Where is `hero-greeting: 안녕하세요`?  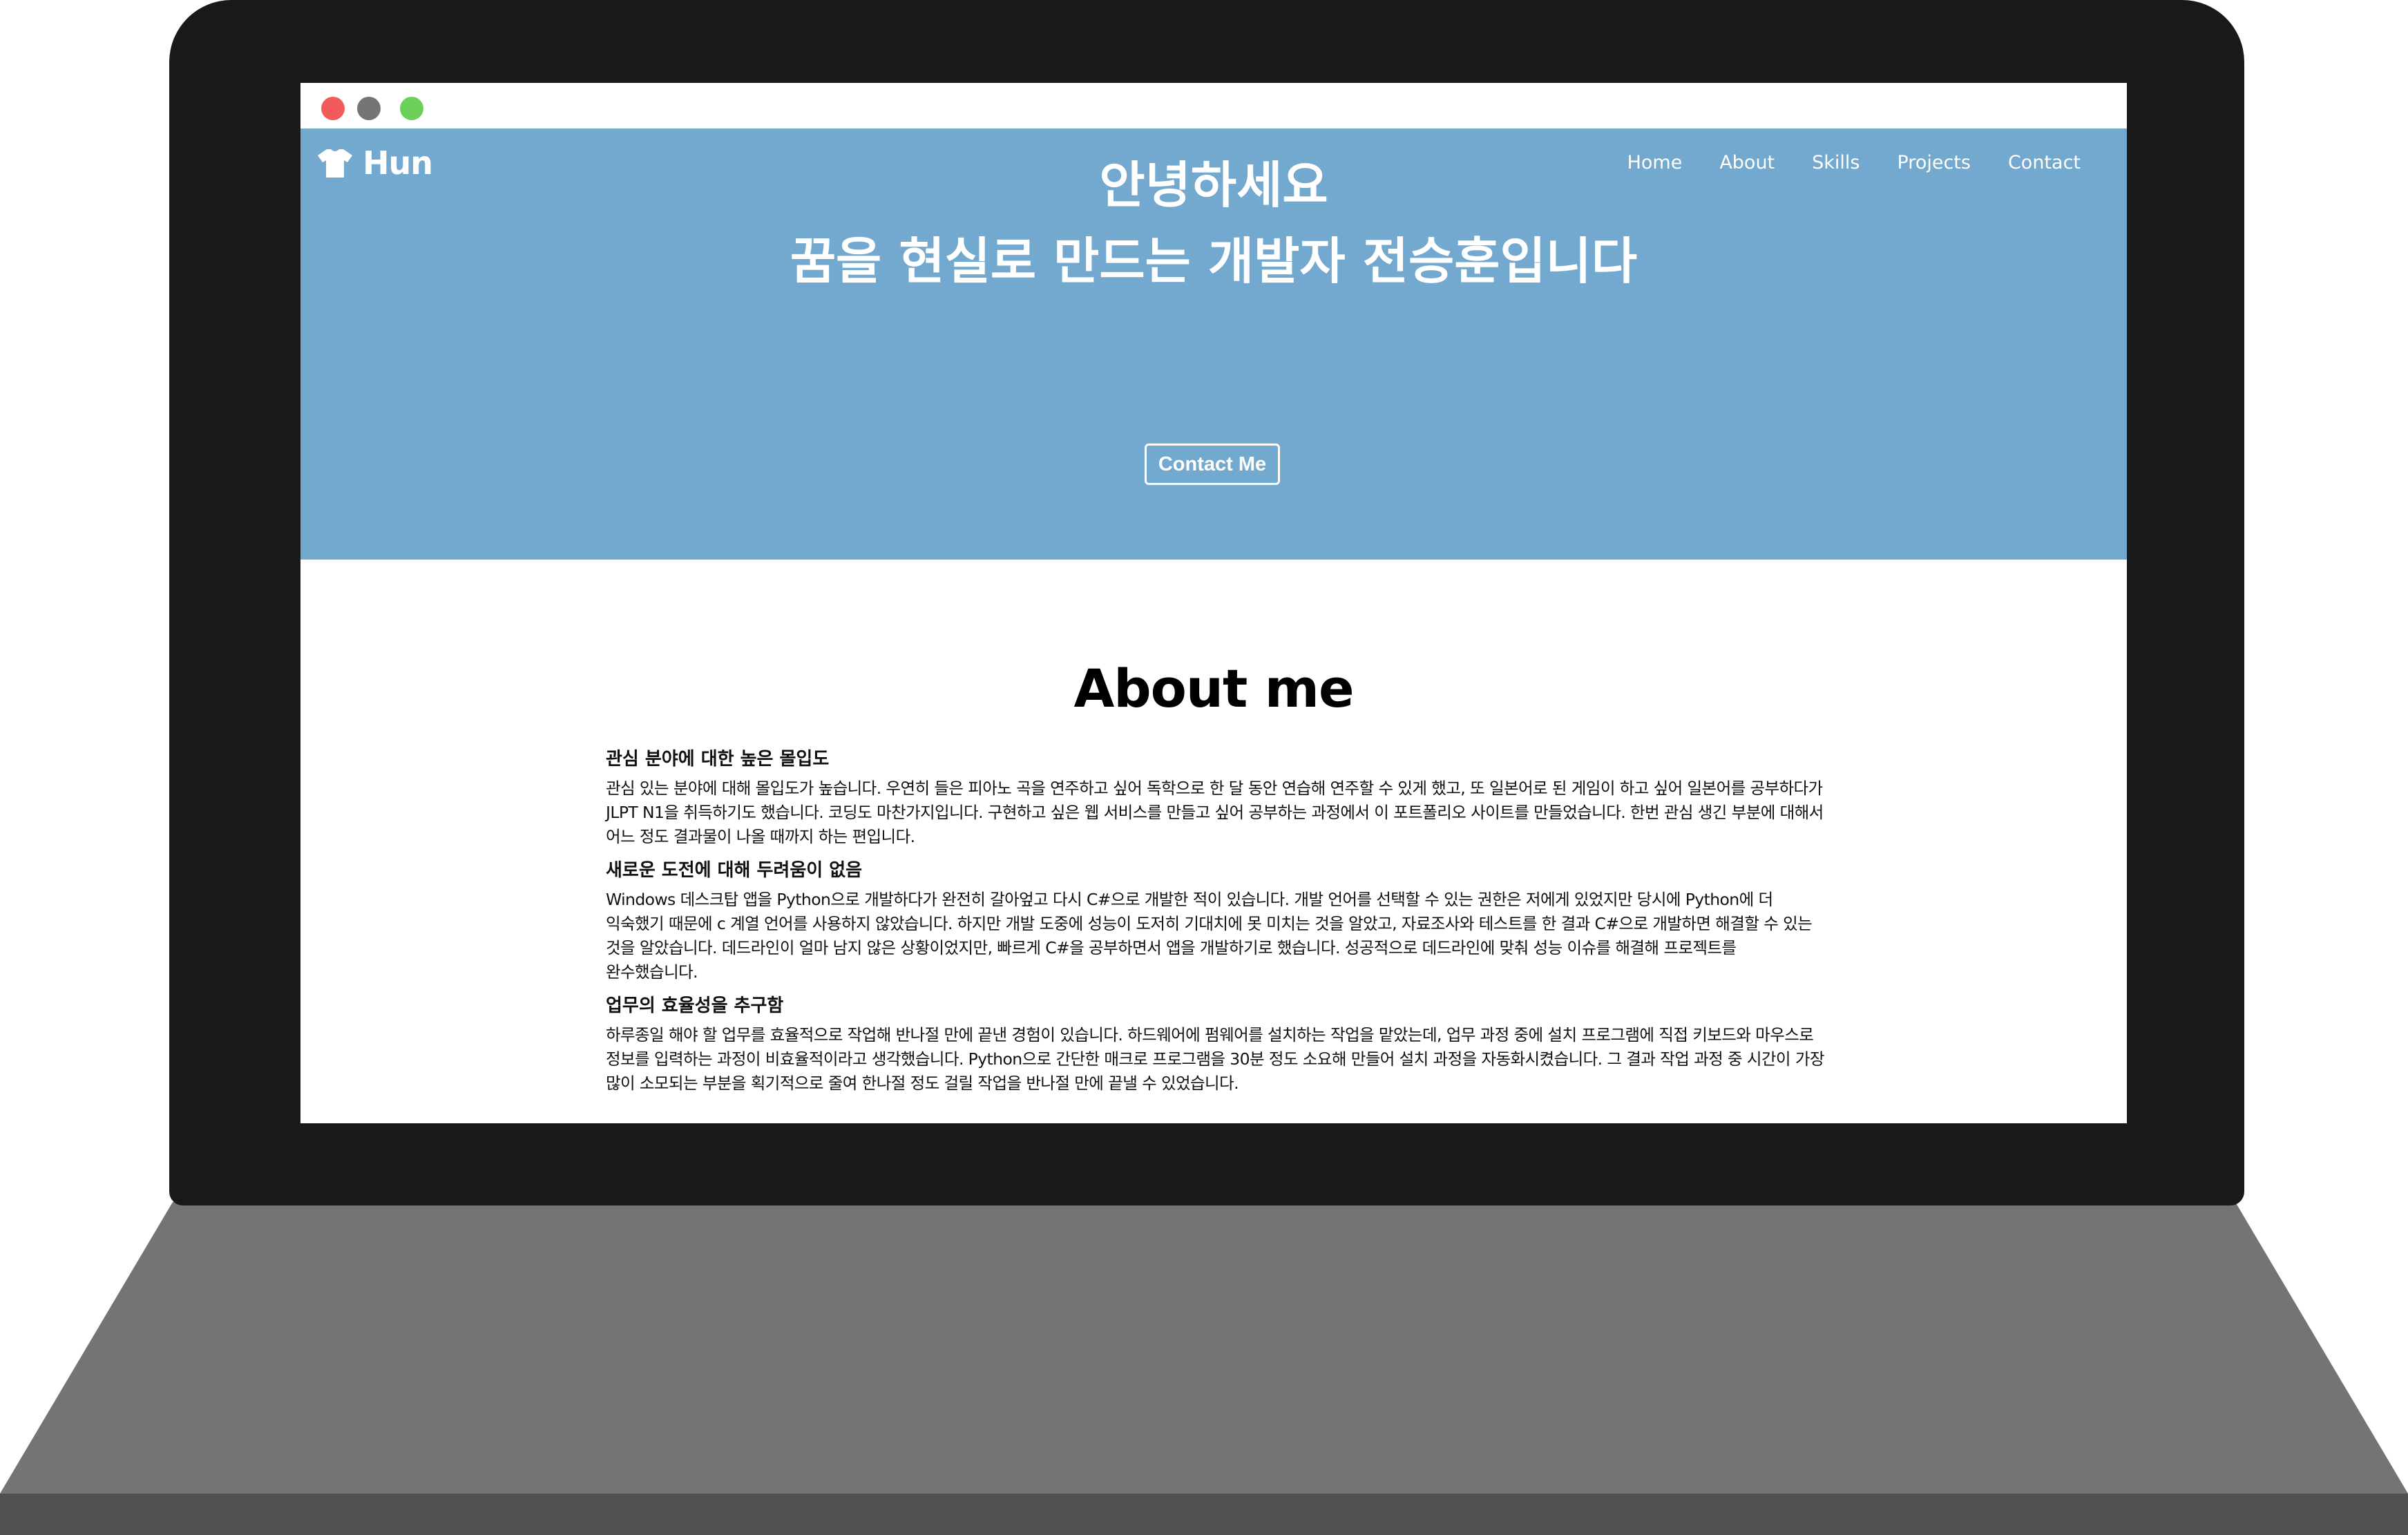
hero-greeting: 안녕하세요 is located at coordinates (1213, 185).